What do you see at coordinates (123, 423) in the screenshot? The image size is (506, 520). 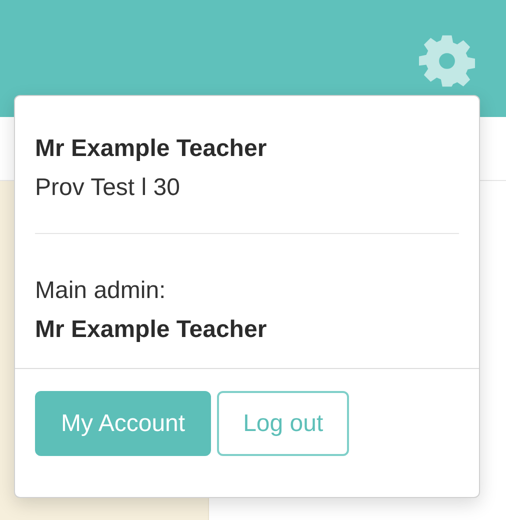 I see `account-button: My Account` at bounding box center [123, 423].